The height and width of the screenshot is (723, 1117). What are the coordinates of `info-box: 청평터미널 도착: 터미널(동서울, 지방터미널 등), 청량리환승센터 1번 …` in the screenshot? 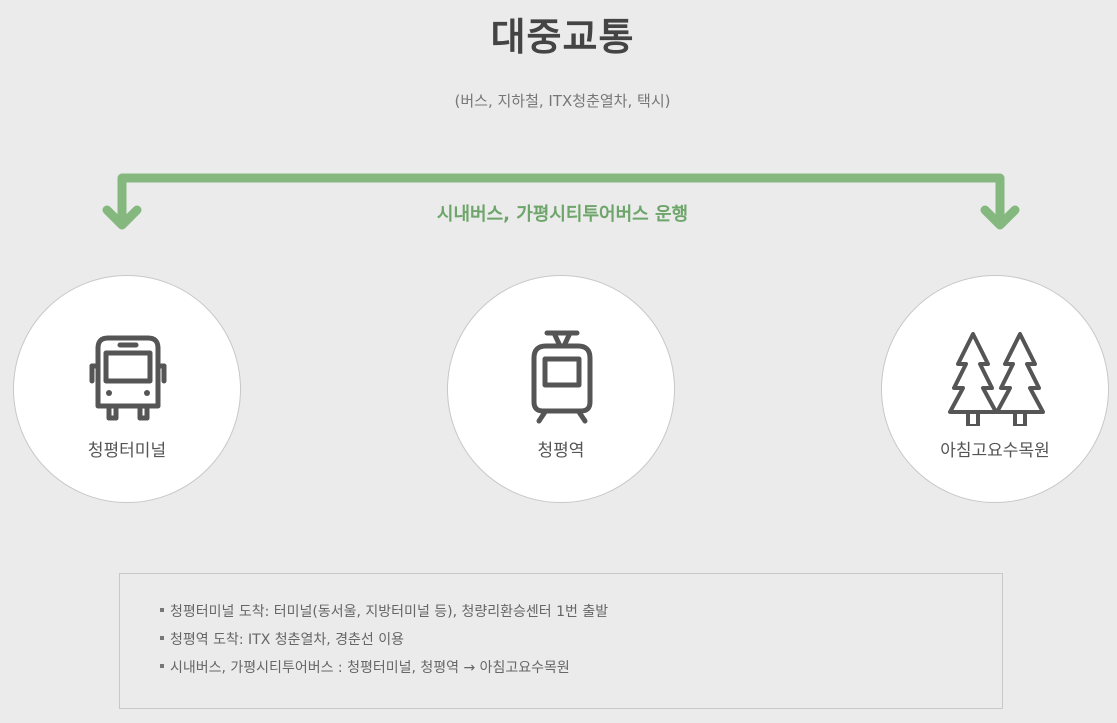 It's located at (561, 641).